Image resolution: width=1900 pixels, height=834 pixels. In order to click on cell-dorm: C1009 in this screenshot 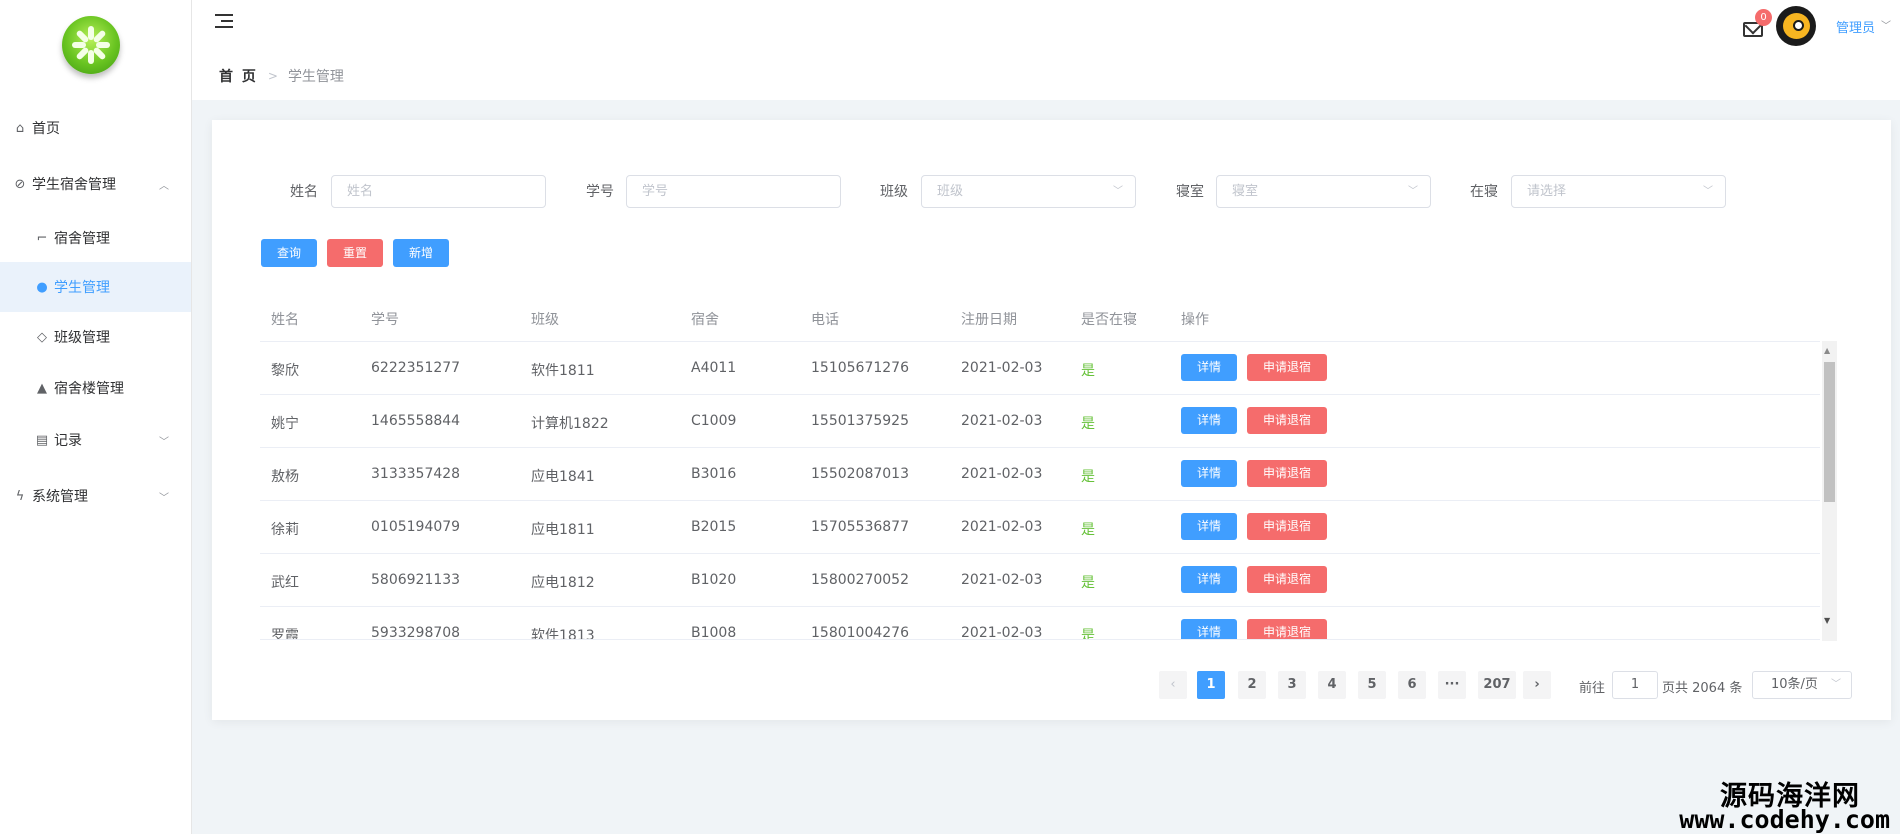, I will do `click(714, 421)`.